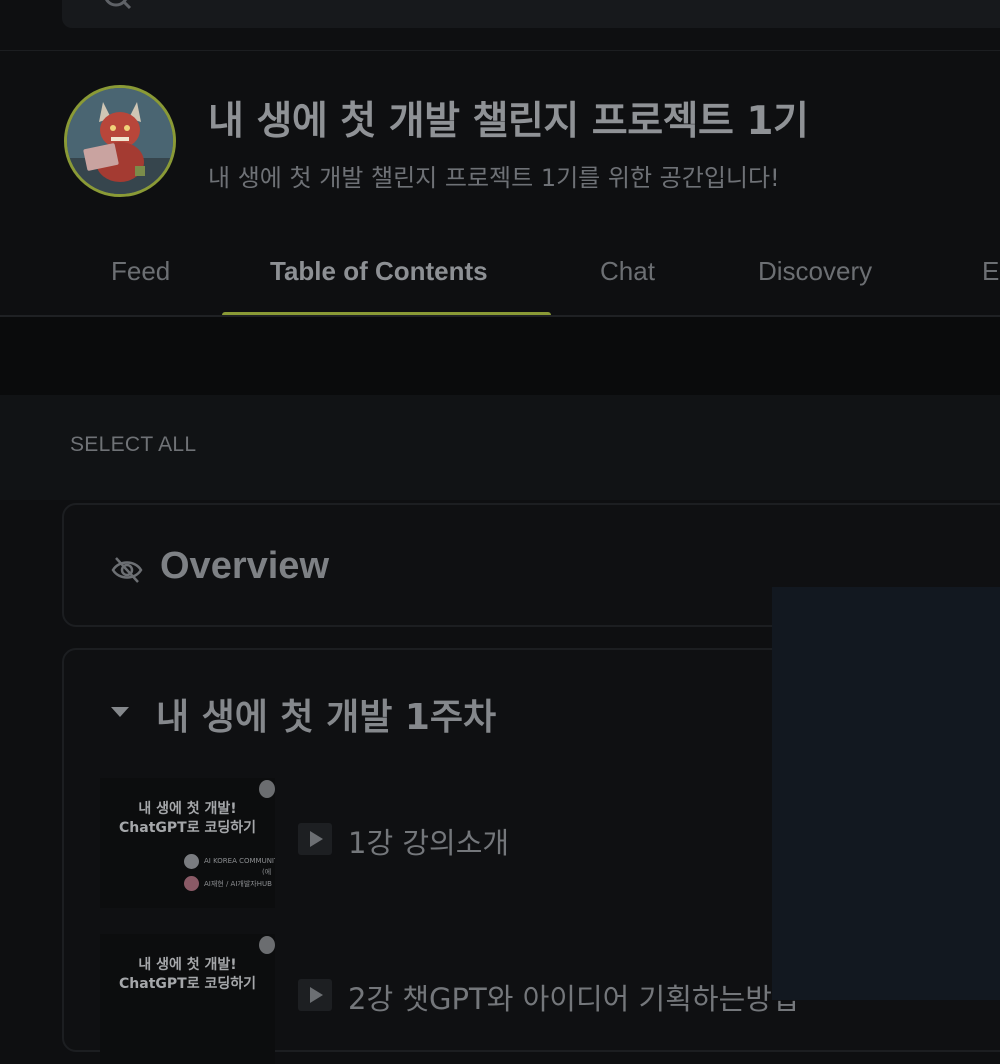 Image resolution: width=1000 pixels, height=1064 pixels. Describe the element at coordinates (267, 872) in the screenshot. I see `thumbnail-credit-sub: (에` at that location.